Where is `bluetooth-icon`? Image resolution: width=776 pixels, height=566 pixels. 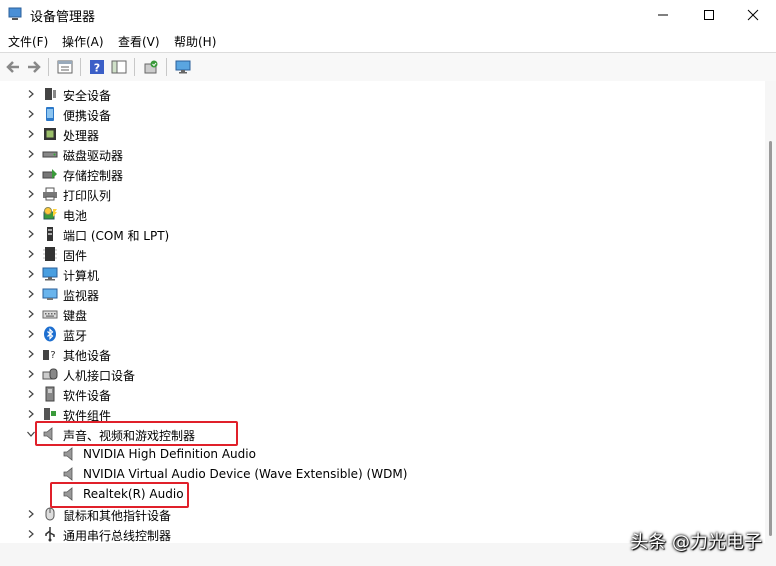 bluetooth-icon is located at coordinates (50, 334).